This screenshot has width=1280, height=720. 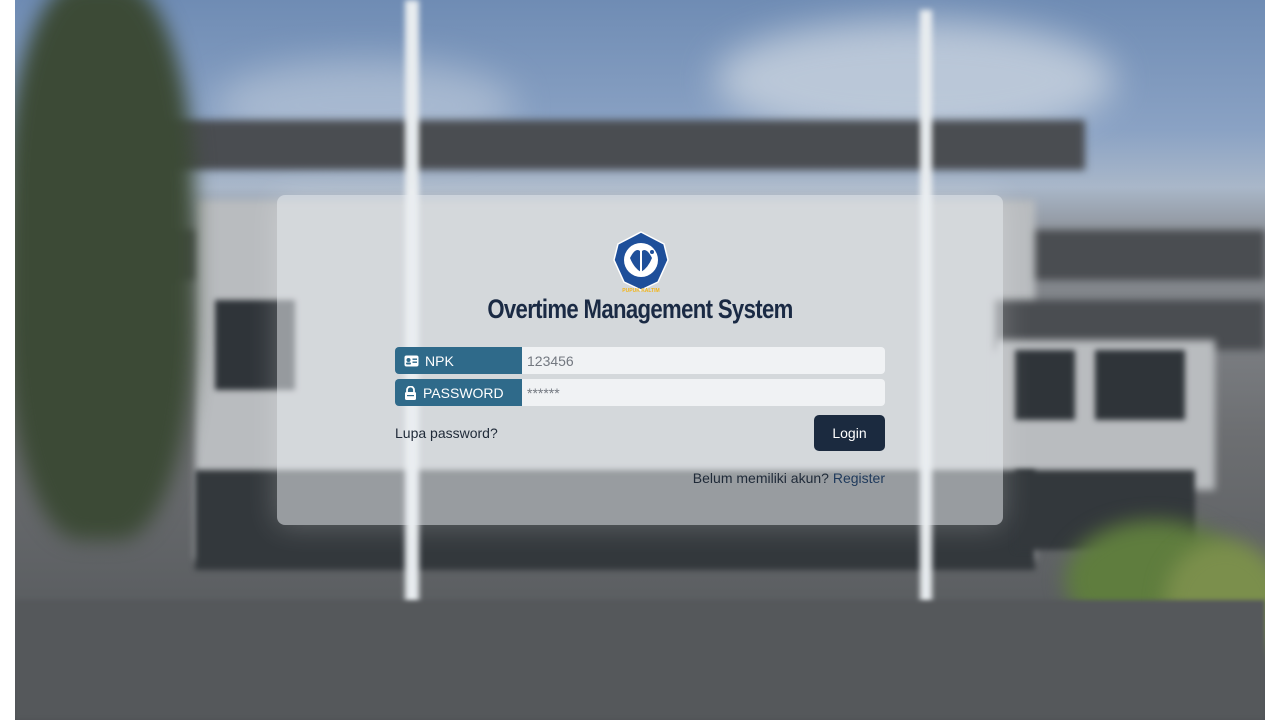 What do you see at coordinates (463, 392) in the screenshot?
I see `password-label-text: PASSWORD` at bounding box center [463, 392].